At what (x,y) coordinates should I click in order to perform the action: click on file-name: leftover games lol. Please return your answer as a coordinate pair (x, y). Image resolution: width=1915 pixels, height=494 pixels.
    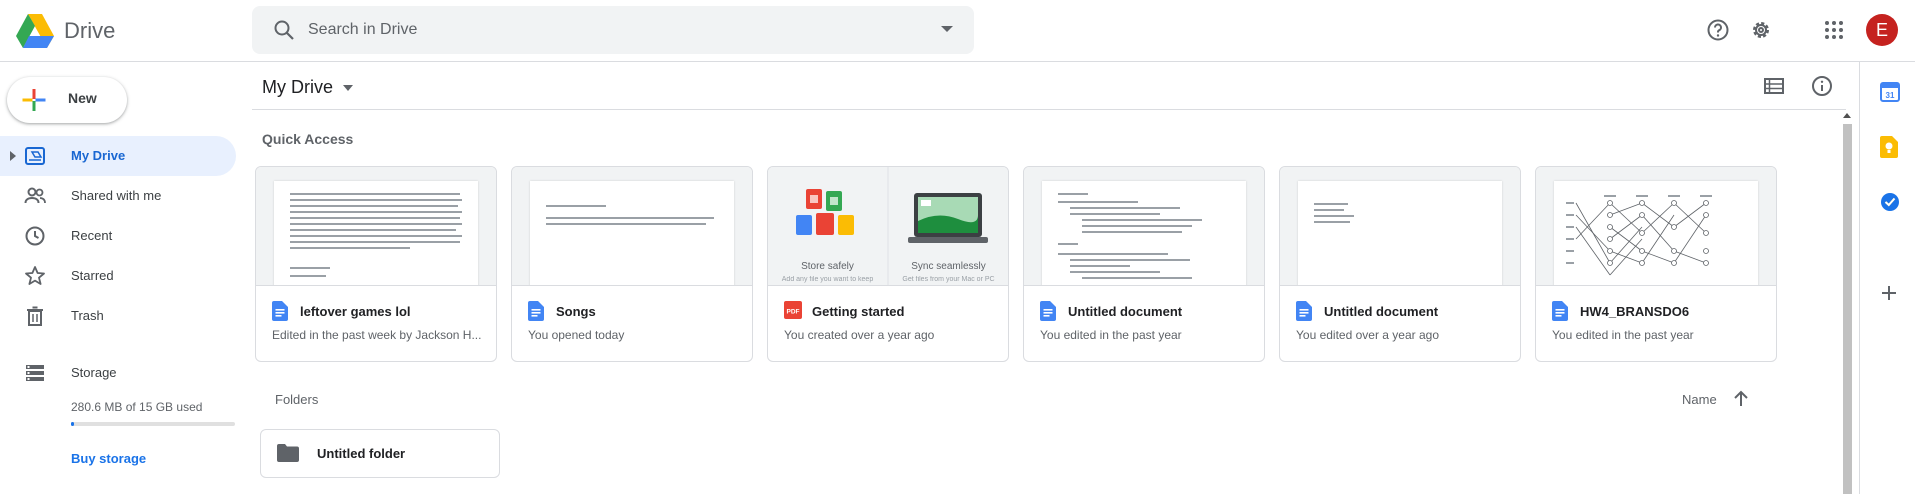
    Looking at the image, I should click on (355, 311).